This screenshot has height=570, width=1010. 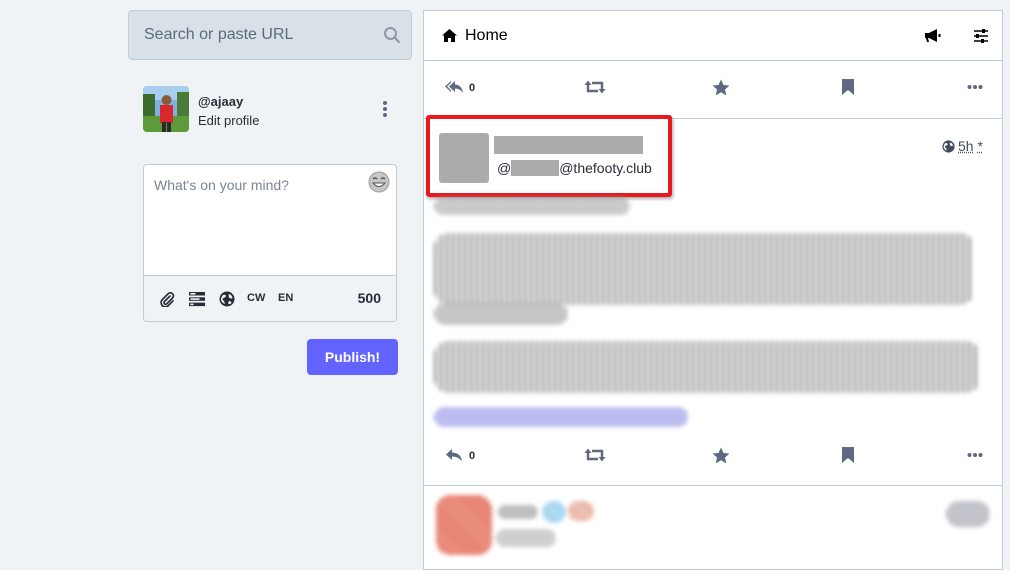 I want to click on publish-button: Publish!, so click(x=352, y=357).